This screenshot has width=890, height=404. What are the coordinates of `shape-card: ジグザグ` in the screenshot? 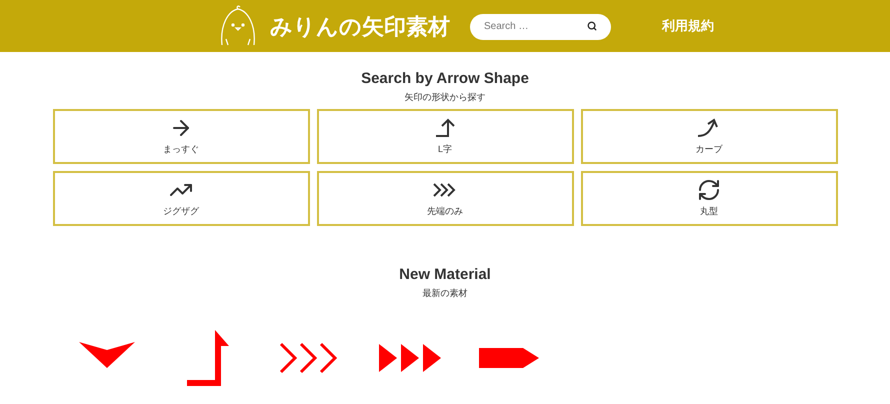 It's located at (181, 198).